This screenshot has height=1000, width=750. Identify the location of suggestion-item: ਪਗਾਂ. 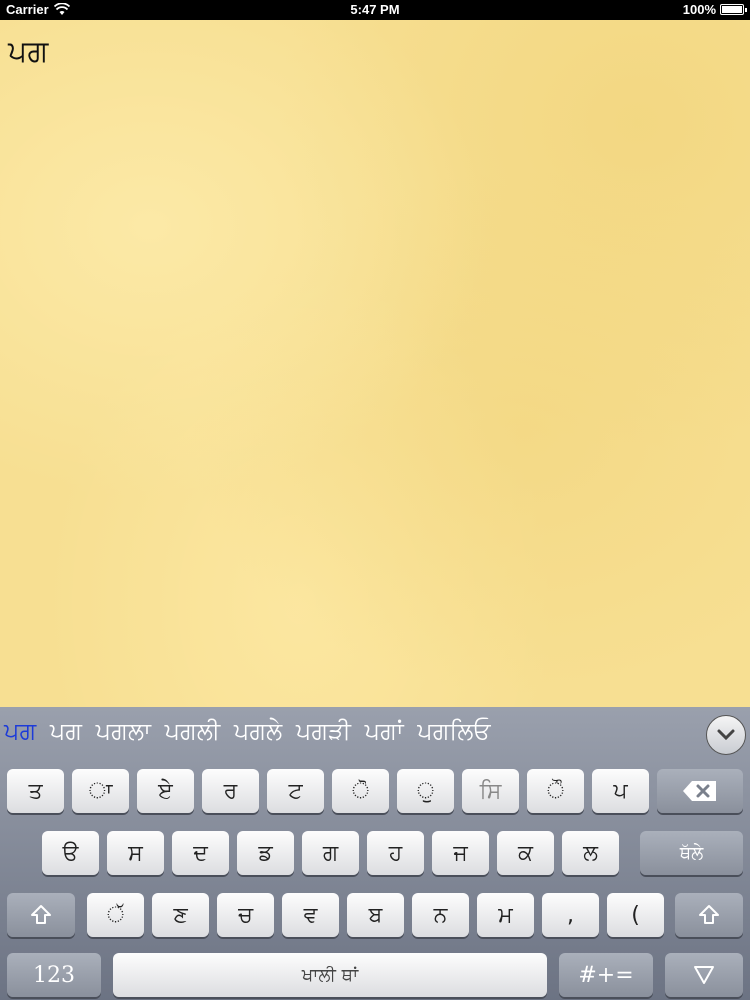
(384, 731).